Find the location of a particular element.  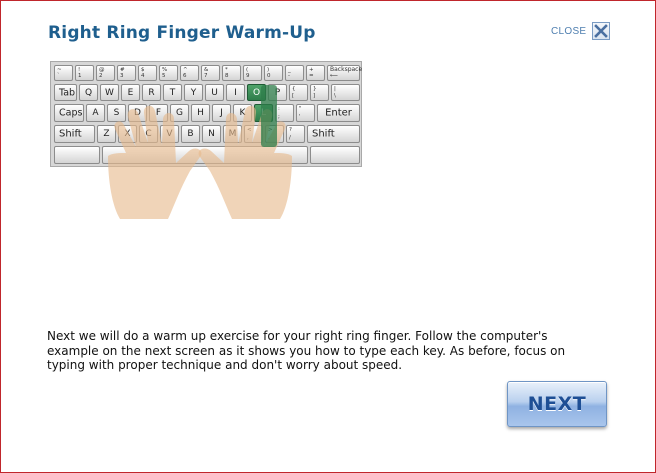

key-q: Q is located at coordinates (88, 92).